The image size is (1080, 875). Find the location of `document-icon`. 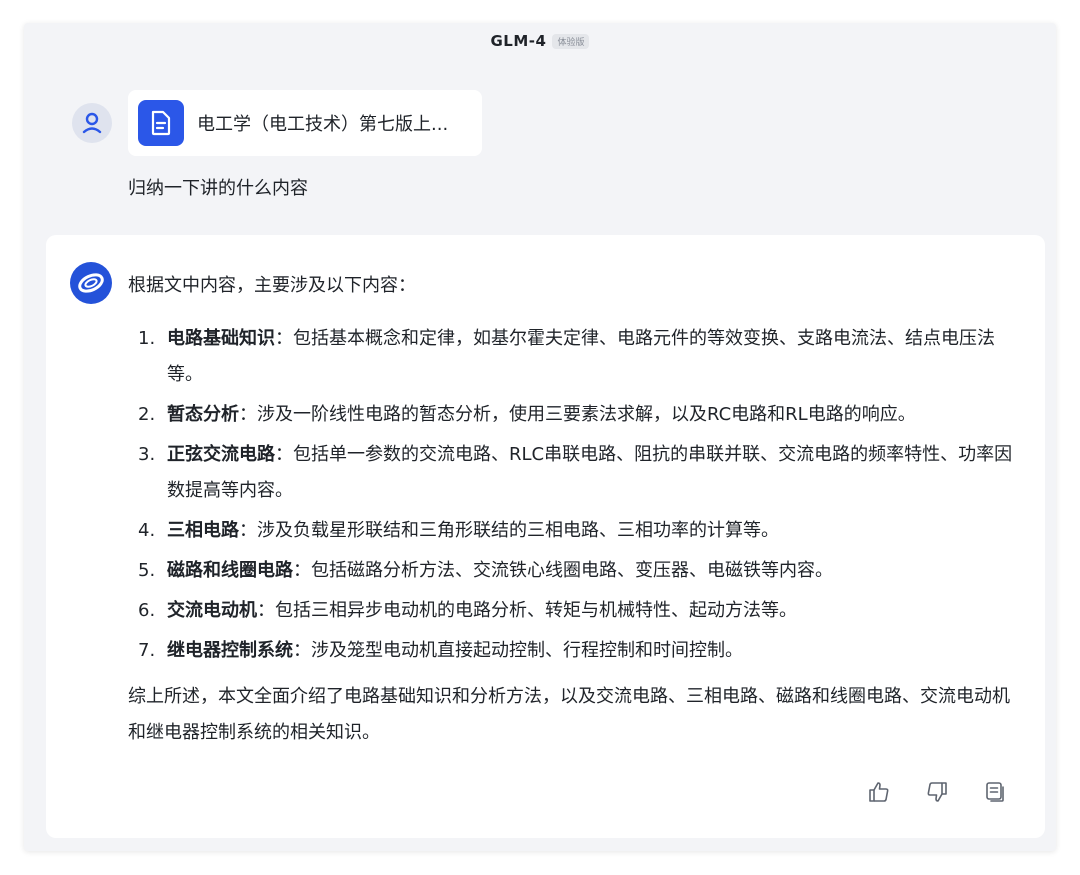

document-icon is located at coordinates (161, 123).